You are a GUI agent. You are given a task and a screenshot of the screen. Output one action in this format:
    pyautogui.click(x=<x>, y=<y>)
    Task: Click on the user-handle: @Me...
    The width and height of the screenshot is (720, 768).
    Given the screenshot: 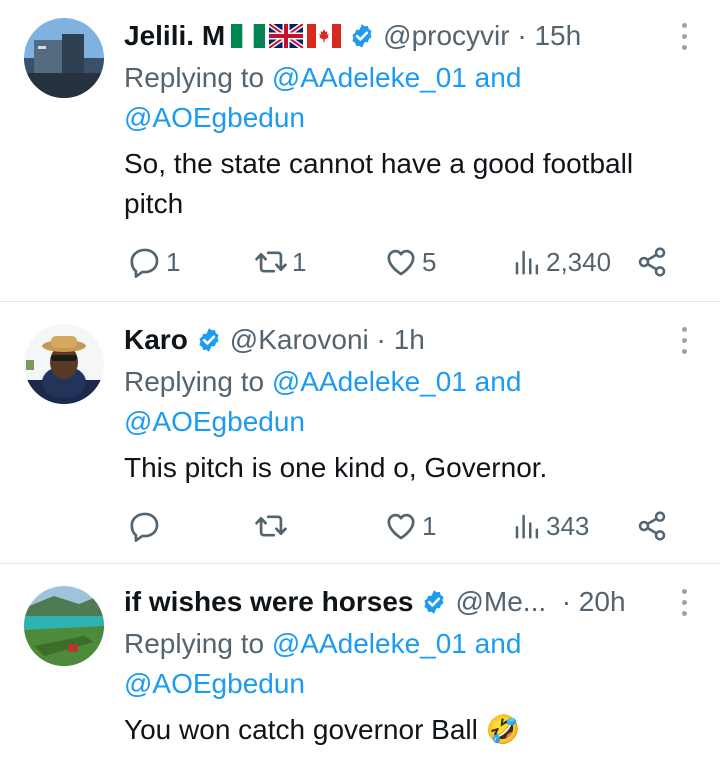 What is the action you would take?
    pyautogui.click(x=500, y=602)
    